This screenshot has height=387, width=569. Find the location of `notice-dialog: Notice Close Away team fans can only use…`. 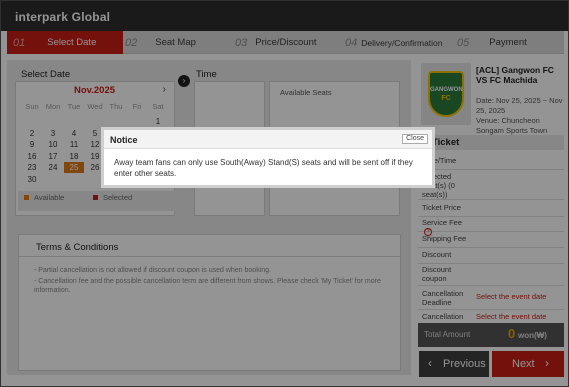

notice-dialog: Notice Close Away team fans can only use… is located at coordinates (268, 157).